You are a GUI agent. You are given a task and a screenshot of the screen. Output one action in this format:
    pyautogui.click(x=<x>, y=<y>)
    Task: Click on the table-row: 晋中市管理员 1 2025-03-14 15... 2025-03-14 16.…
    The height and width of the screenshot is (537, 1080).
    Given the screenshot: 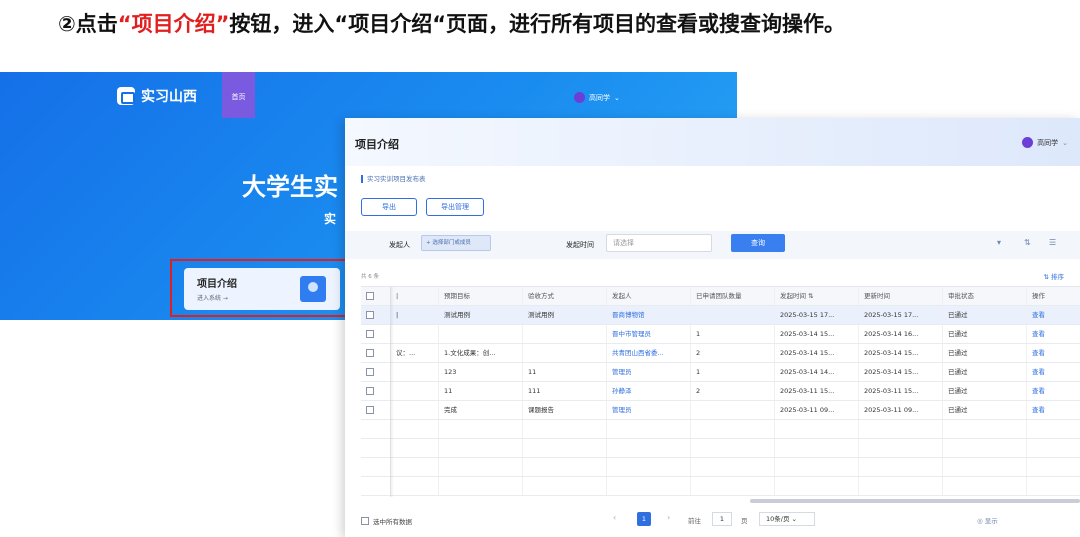 What is the action you would take?
    pyautogui.click(x=720, y=334)
    